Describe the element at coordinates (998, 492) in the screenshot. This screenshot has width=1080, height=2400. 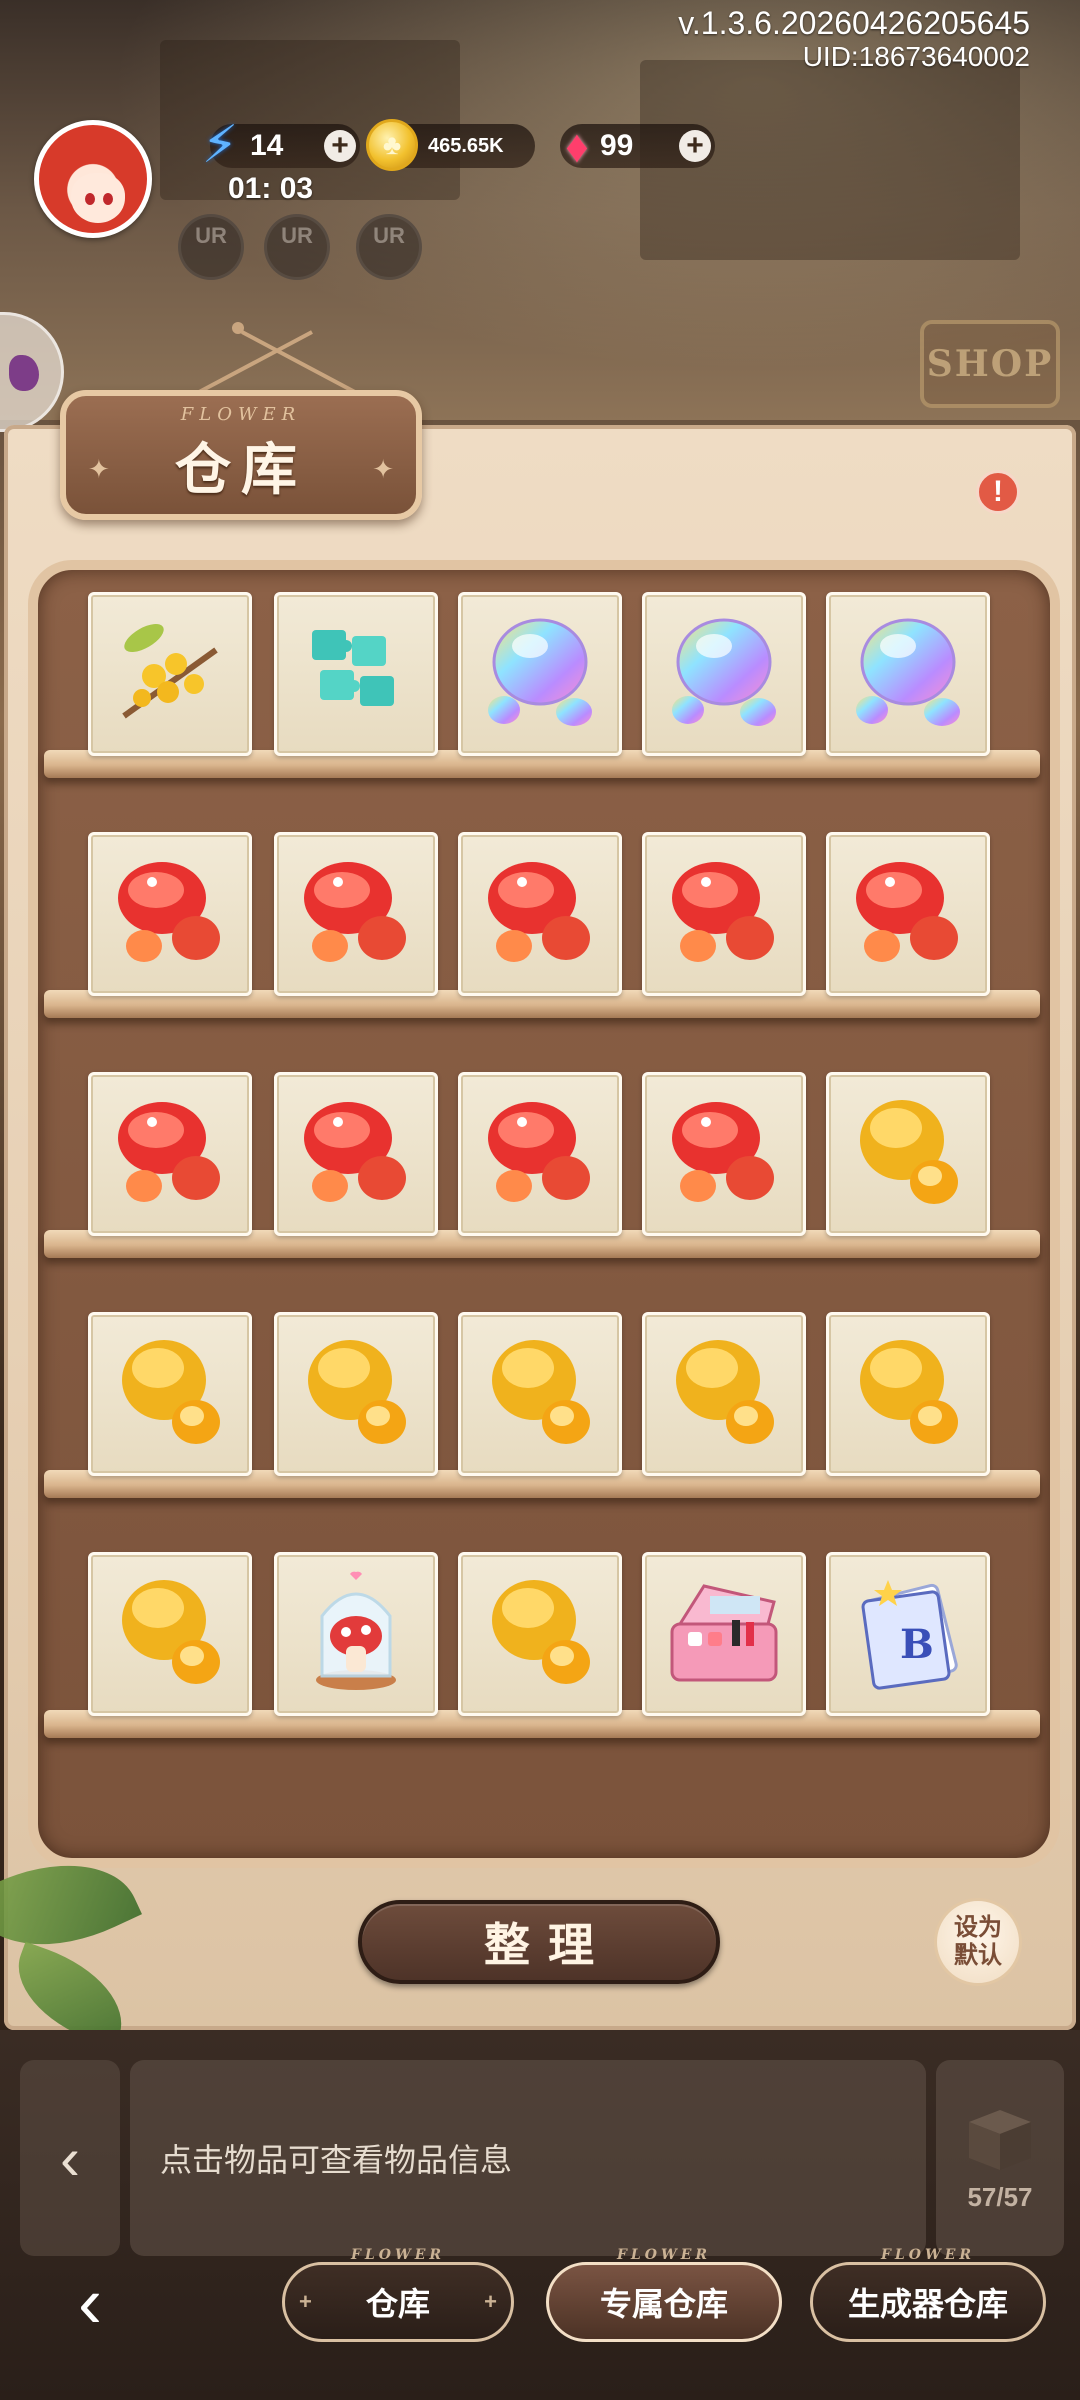
I see `alert-icon: !` at that location.